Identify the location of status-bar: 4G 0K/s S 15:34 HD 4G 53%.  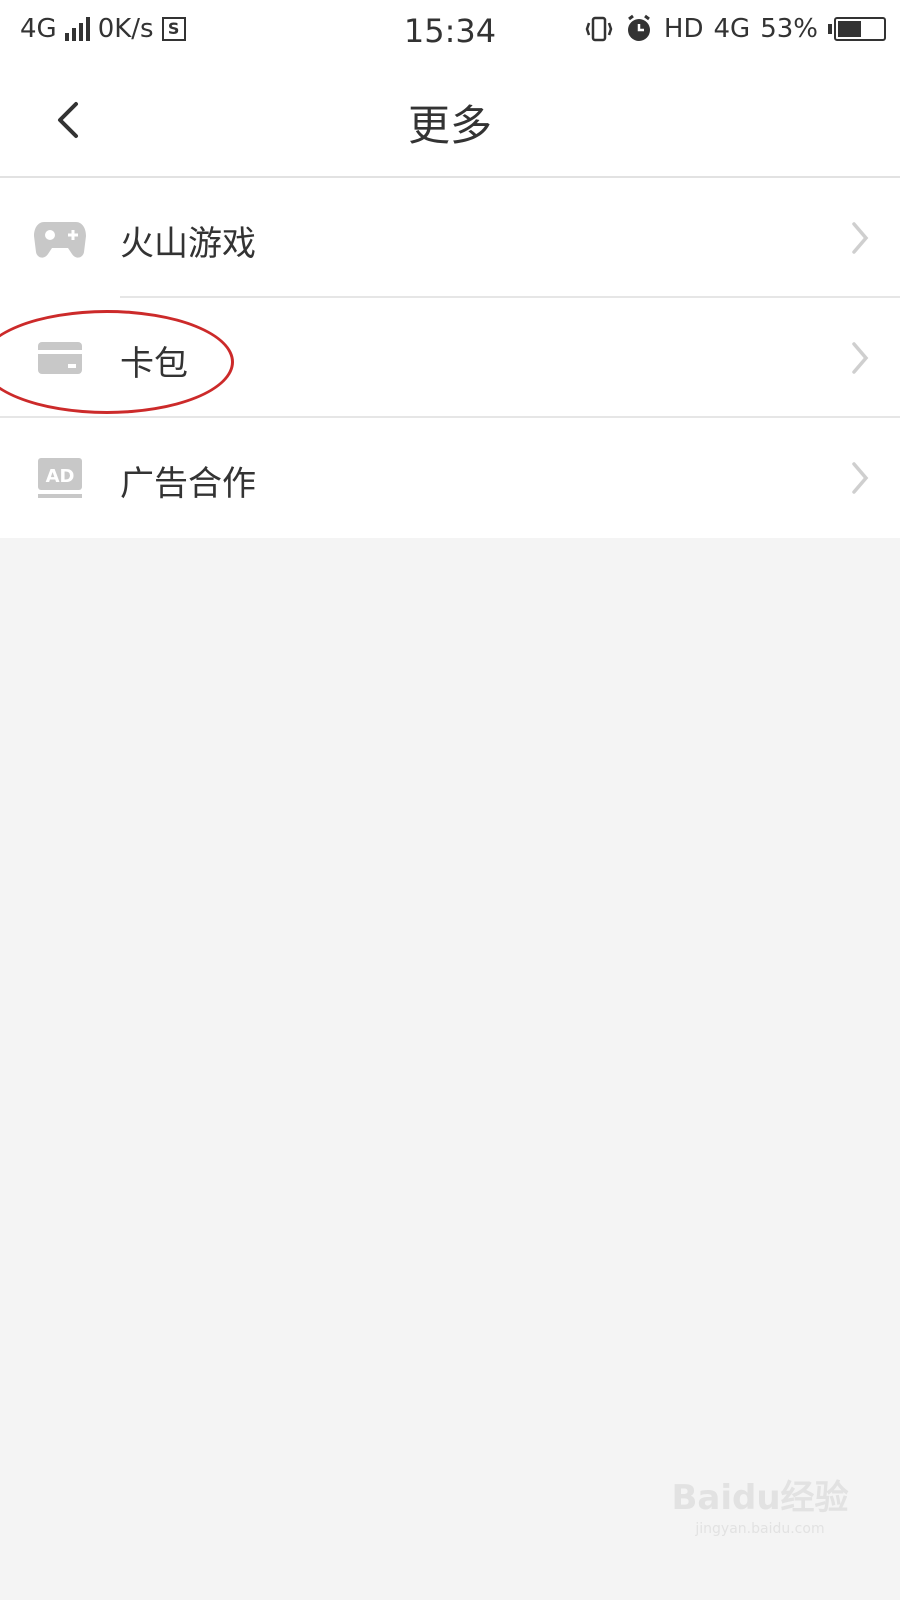
(450, 32).